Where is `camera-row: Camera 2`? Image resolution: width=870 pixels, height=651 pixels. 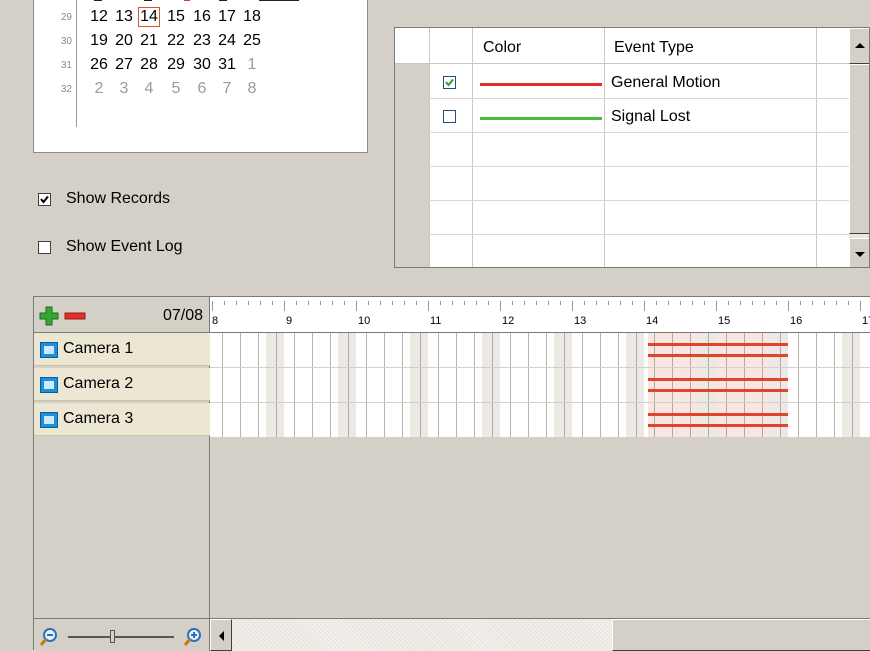
camera-row: Camera 2 is located at coordinates (122, 384).